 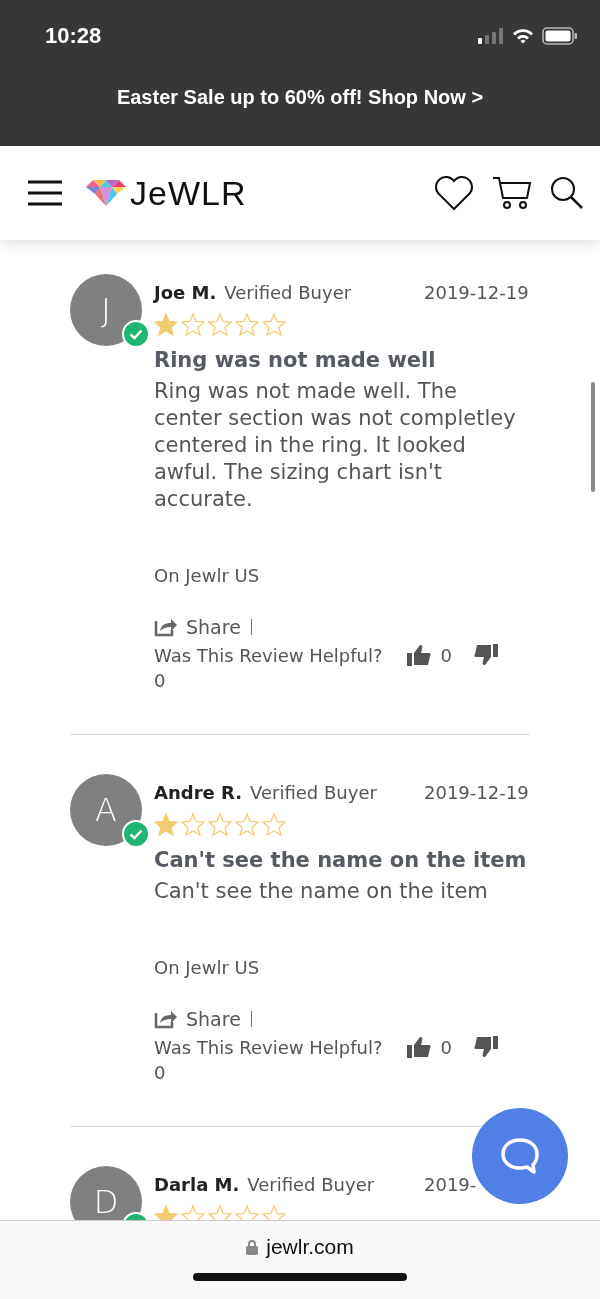 What do you see at coordinates (341, 860) in the screenshot?
I see `review-title: Can't see the name on the item` at bounding box center [341, 860].